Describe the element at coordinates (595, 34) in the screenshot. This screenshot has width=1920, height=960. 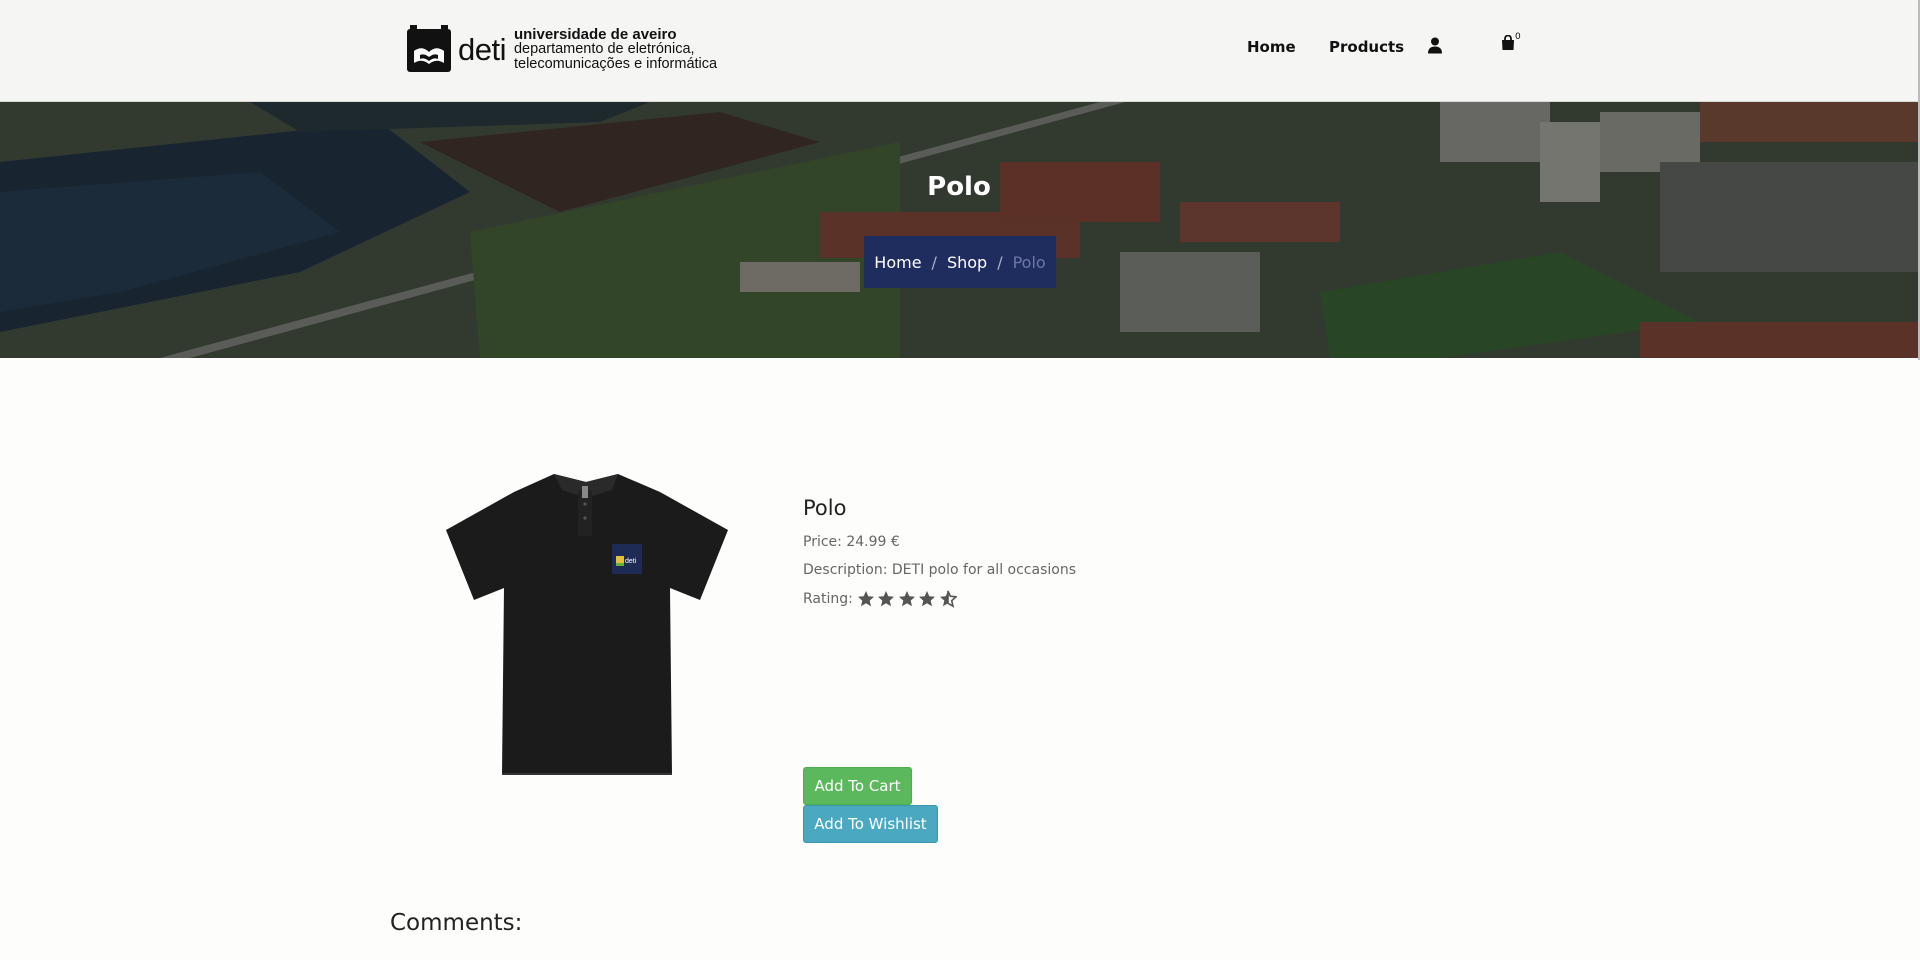
I see `logo-line-1: universidade de aveiro` at that location.